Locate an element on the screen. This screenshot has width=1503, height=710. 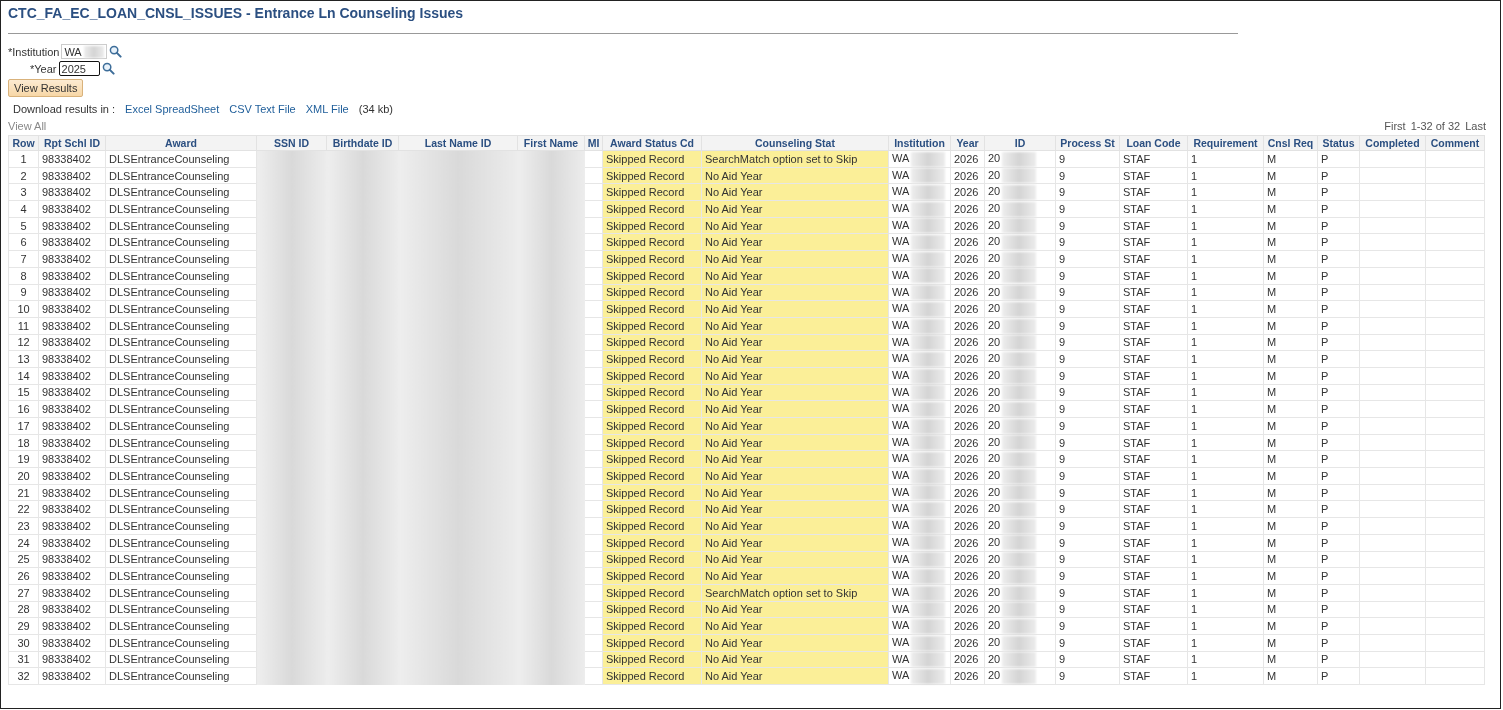
prompt-field: 2025 is located at coordinates (79, 68).